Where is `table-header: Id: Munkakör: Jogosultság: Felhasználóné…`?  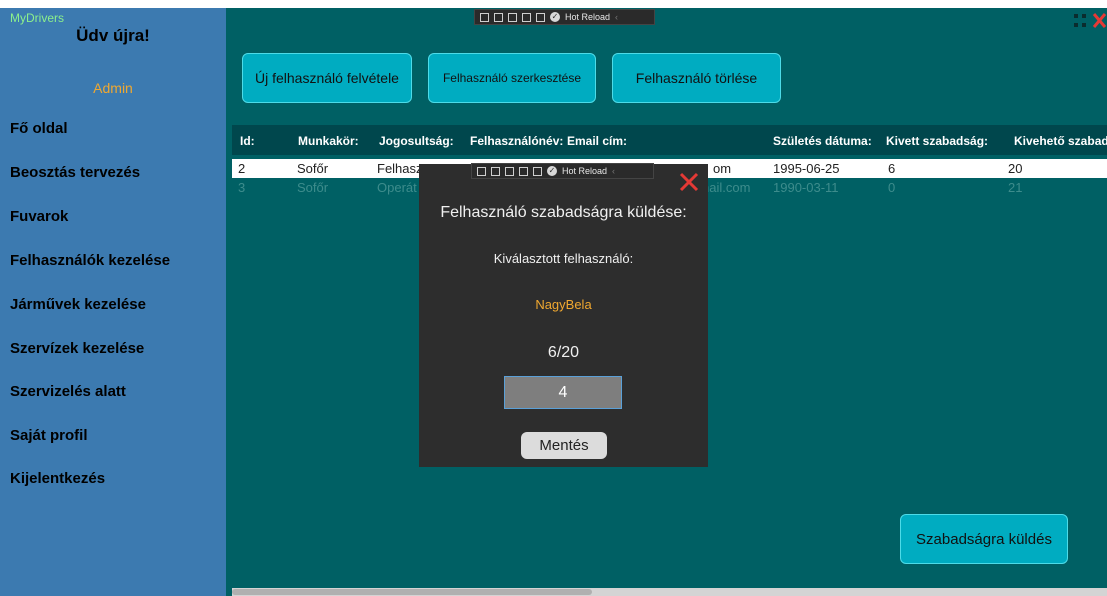 table-header: Id: Munkakör: Jogosultság: Felhasználóné… is located at coordinates (669, 140).